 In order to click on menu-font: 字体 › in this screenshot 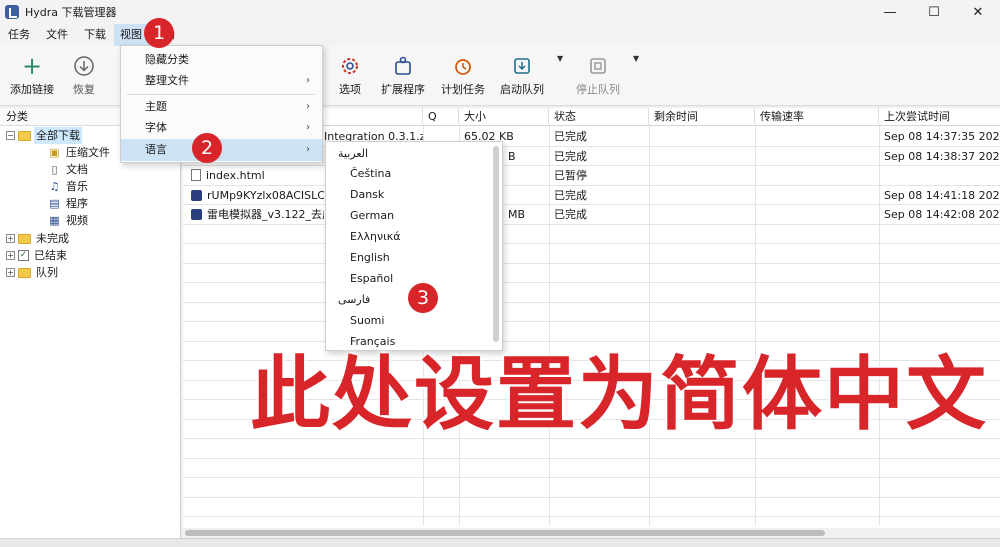, I will do `click(221, 128)`.